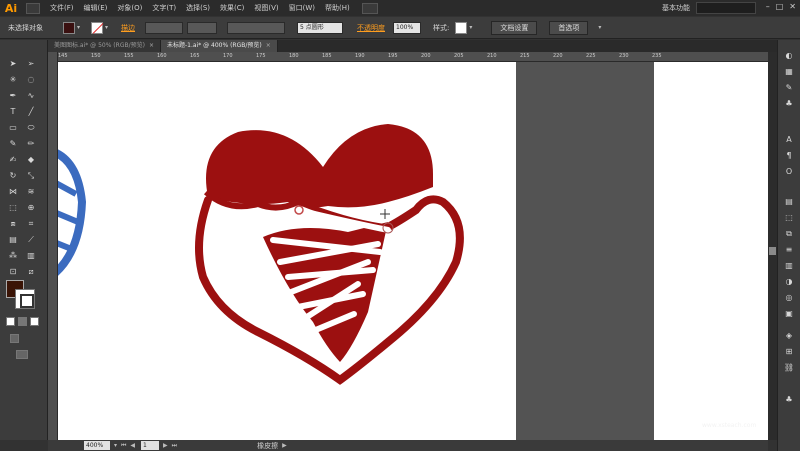 This screenshot has height=451, width=800. Describe the element at coordinates (789, 368) in the screenshot. I see `links-icon: ⛓` at that location.